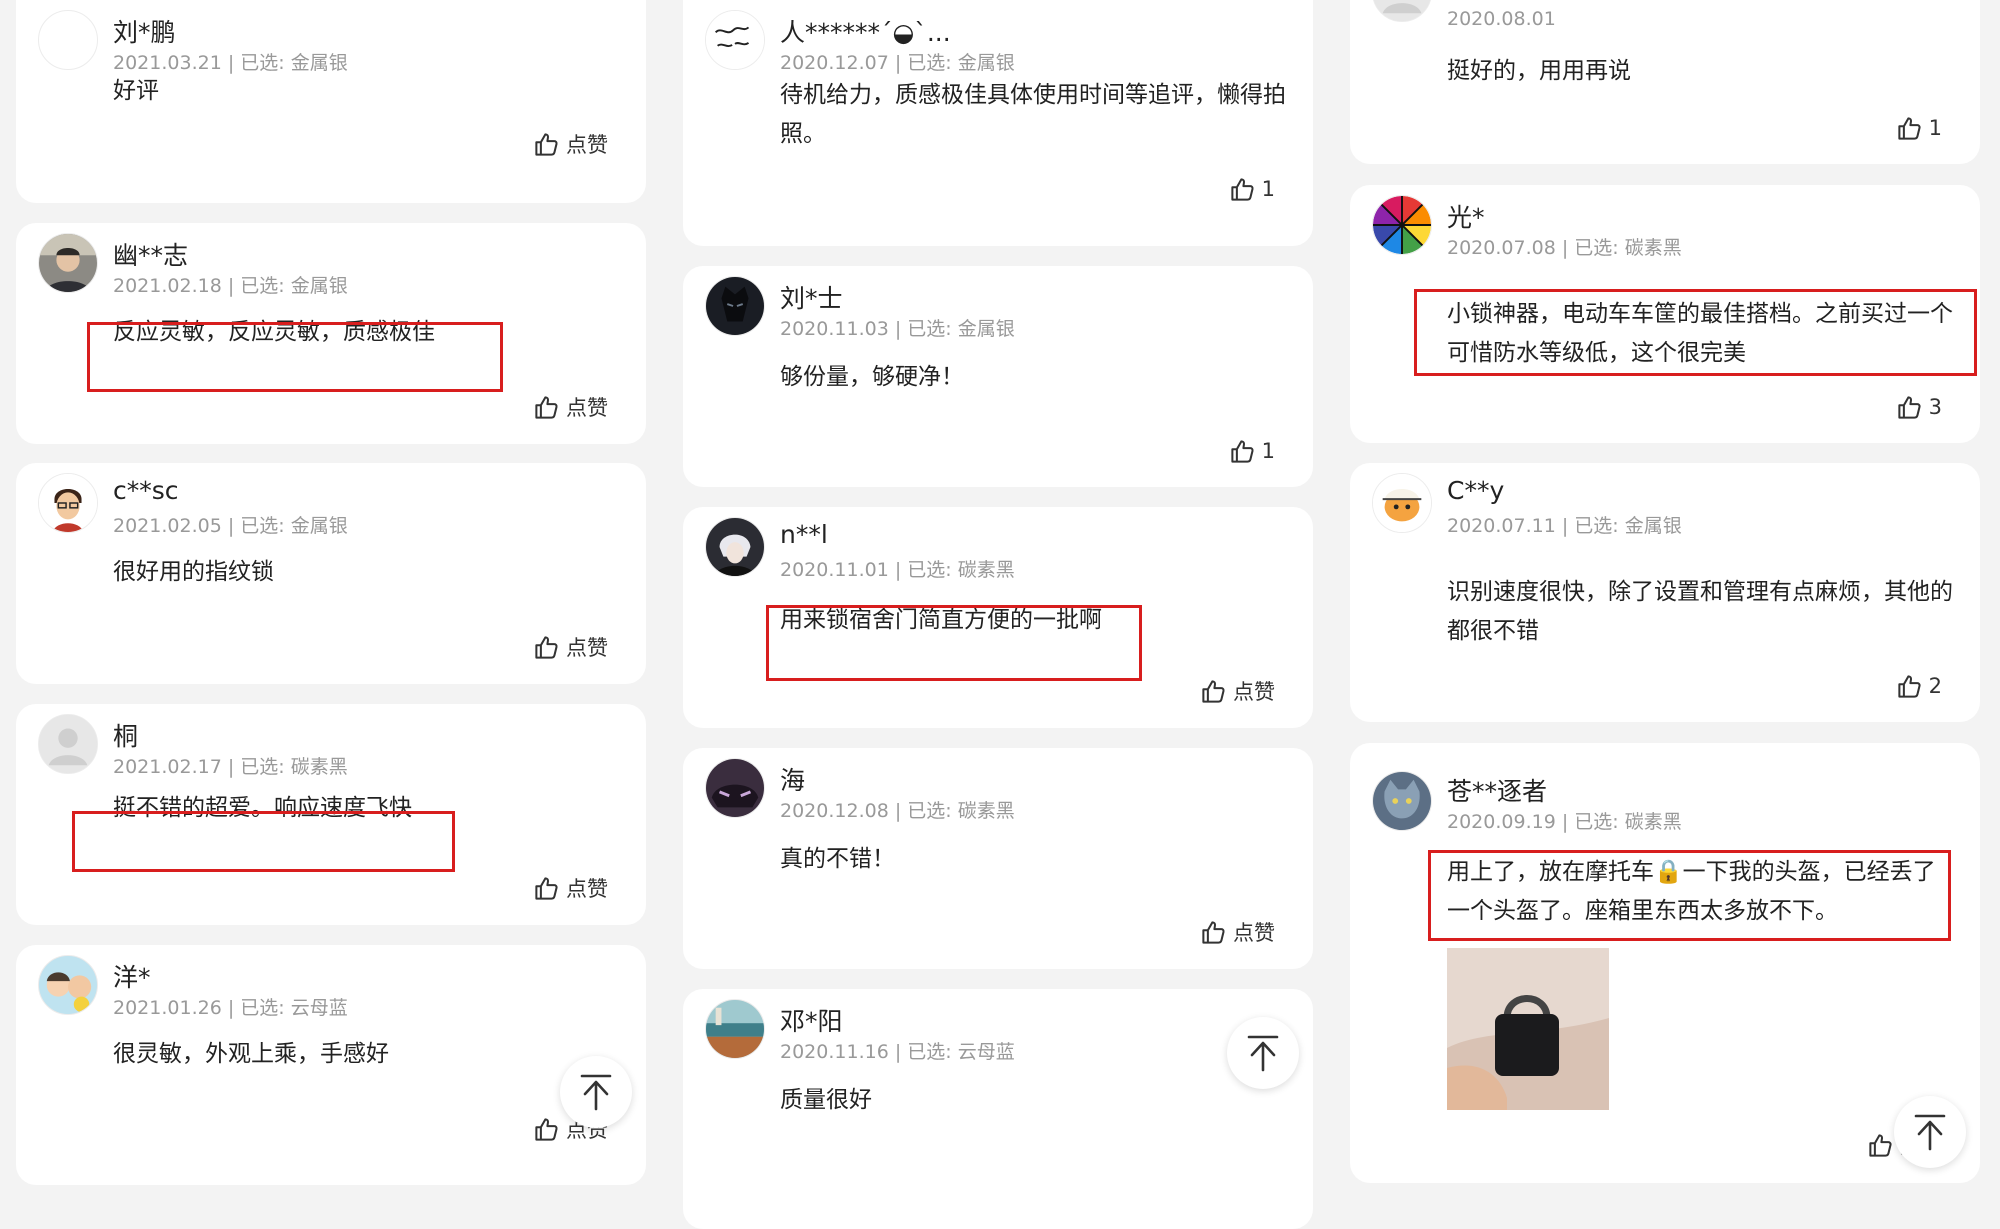  What do you see at coordinates (811, 1020) in the screenshot?
I see `review-username: 邓*阳` at bounding box center [811, 1020].